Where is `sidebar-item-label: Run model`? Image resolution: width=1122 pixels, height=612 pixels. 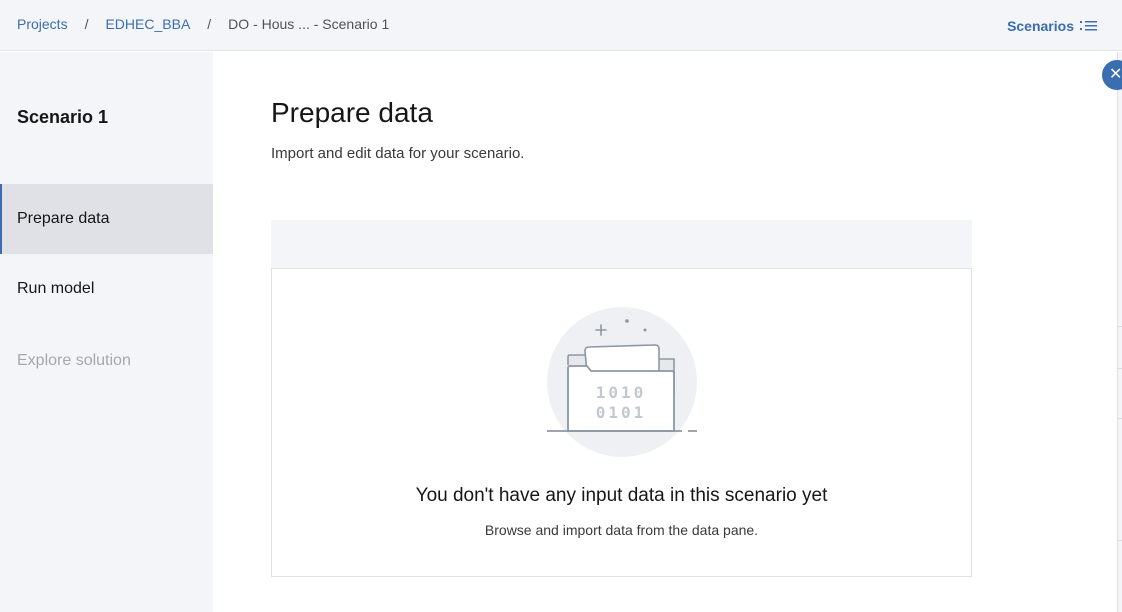
sidebar-item-label: Run model is located at coordinates (56, 288).